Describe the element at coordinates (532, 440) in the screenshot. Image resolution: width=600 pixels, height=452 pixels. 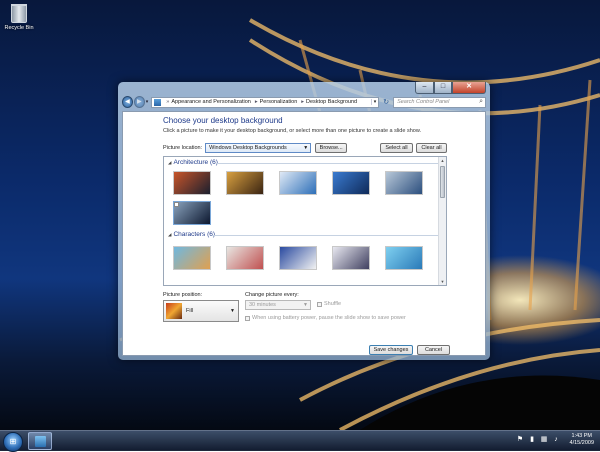
I see `battery-icon: ▮` at that location.